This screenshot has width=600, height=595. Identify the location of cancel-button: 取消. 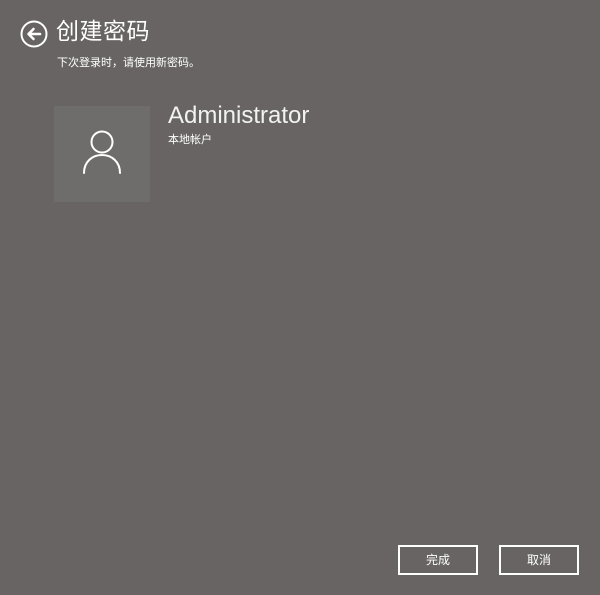
(539, 560).